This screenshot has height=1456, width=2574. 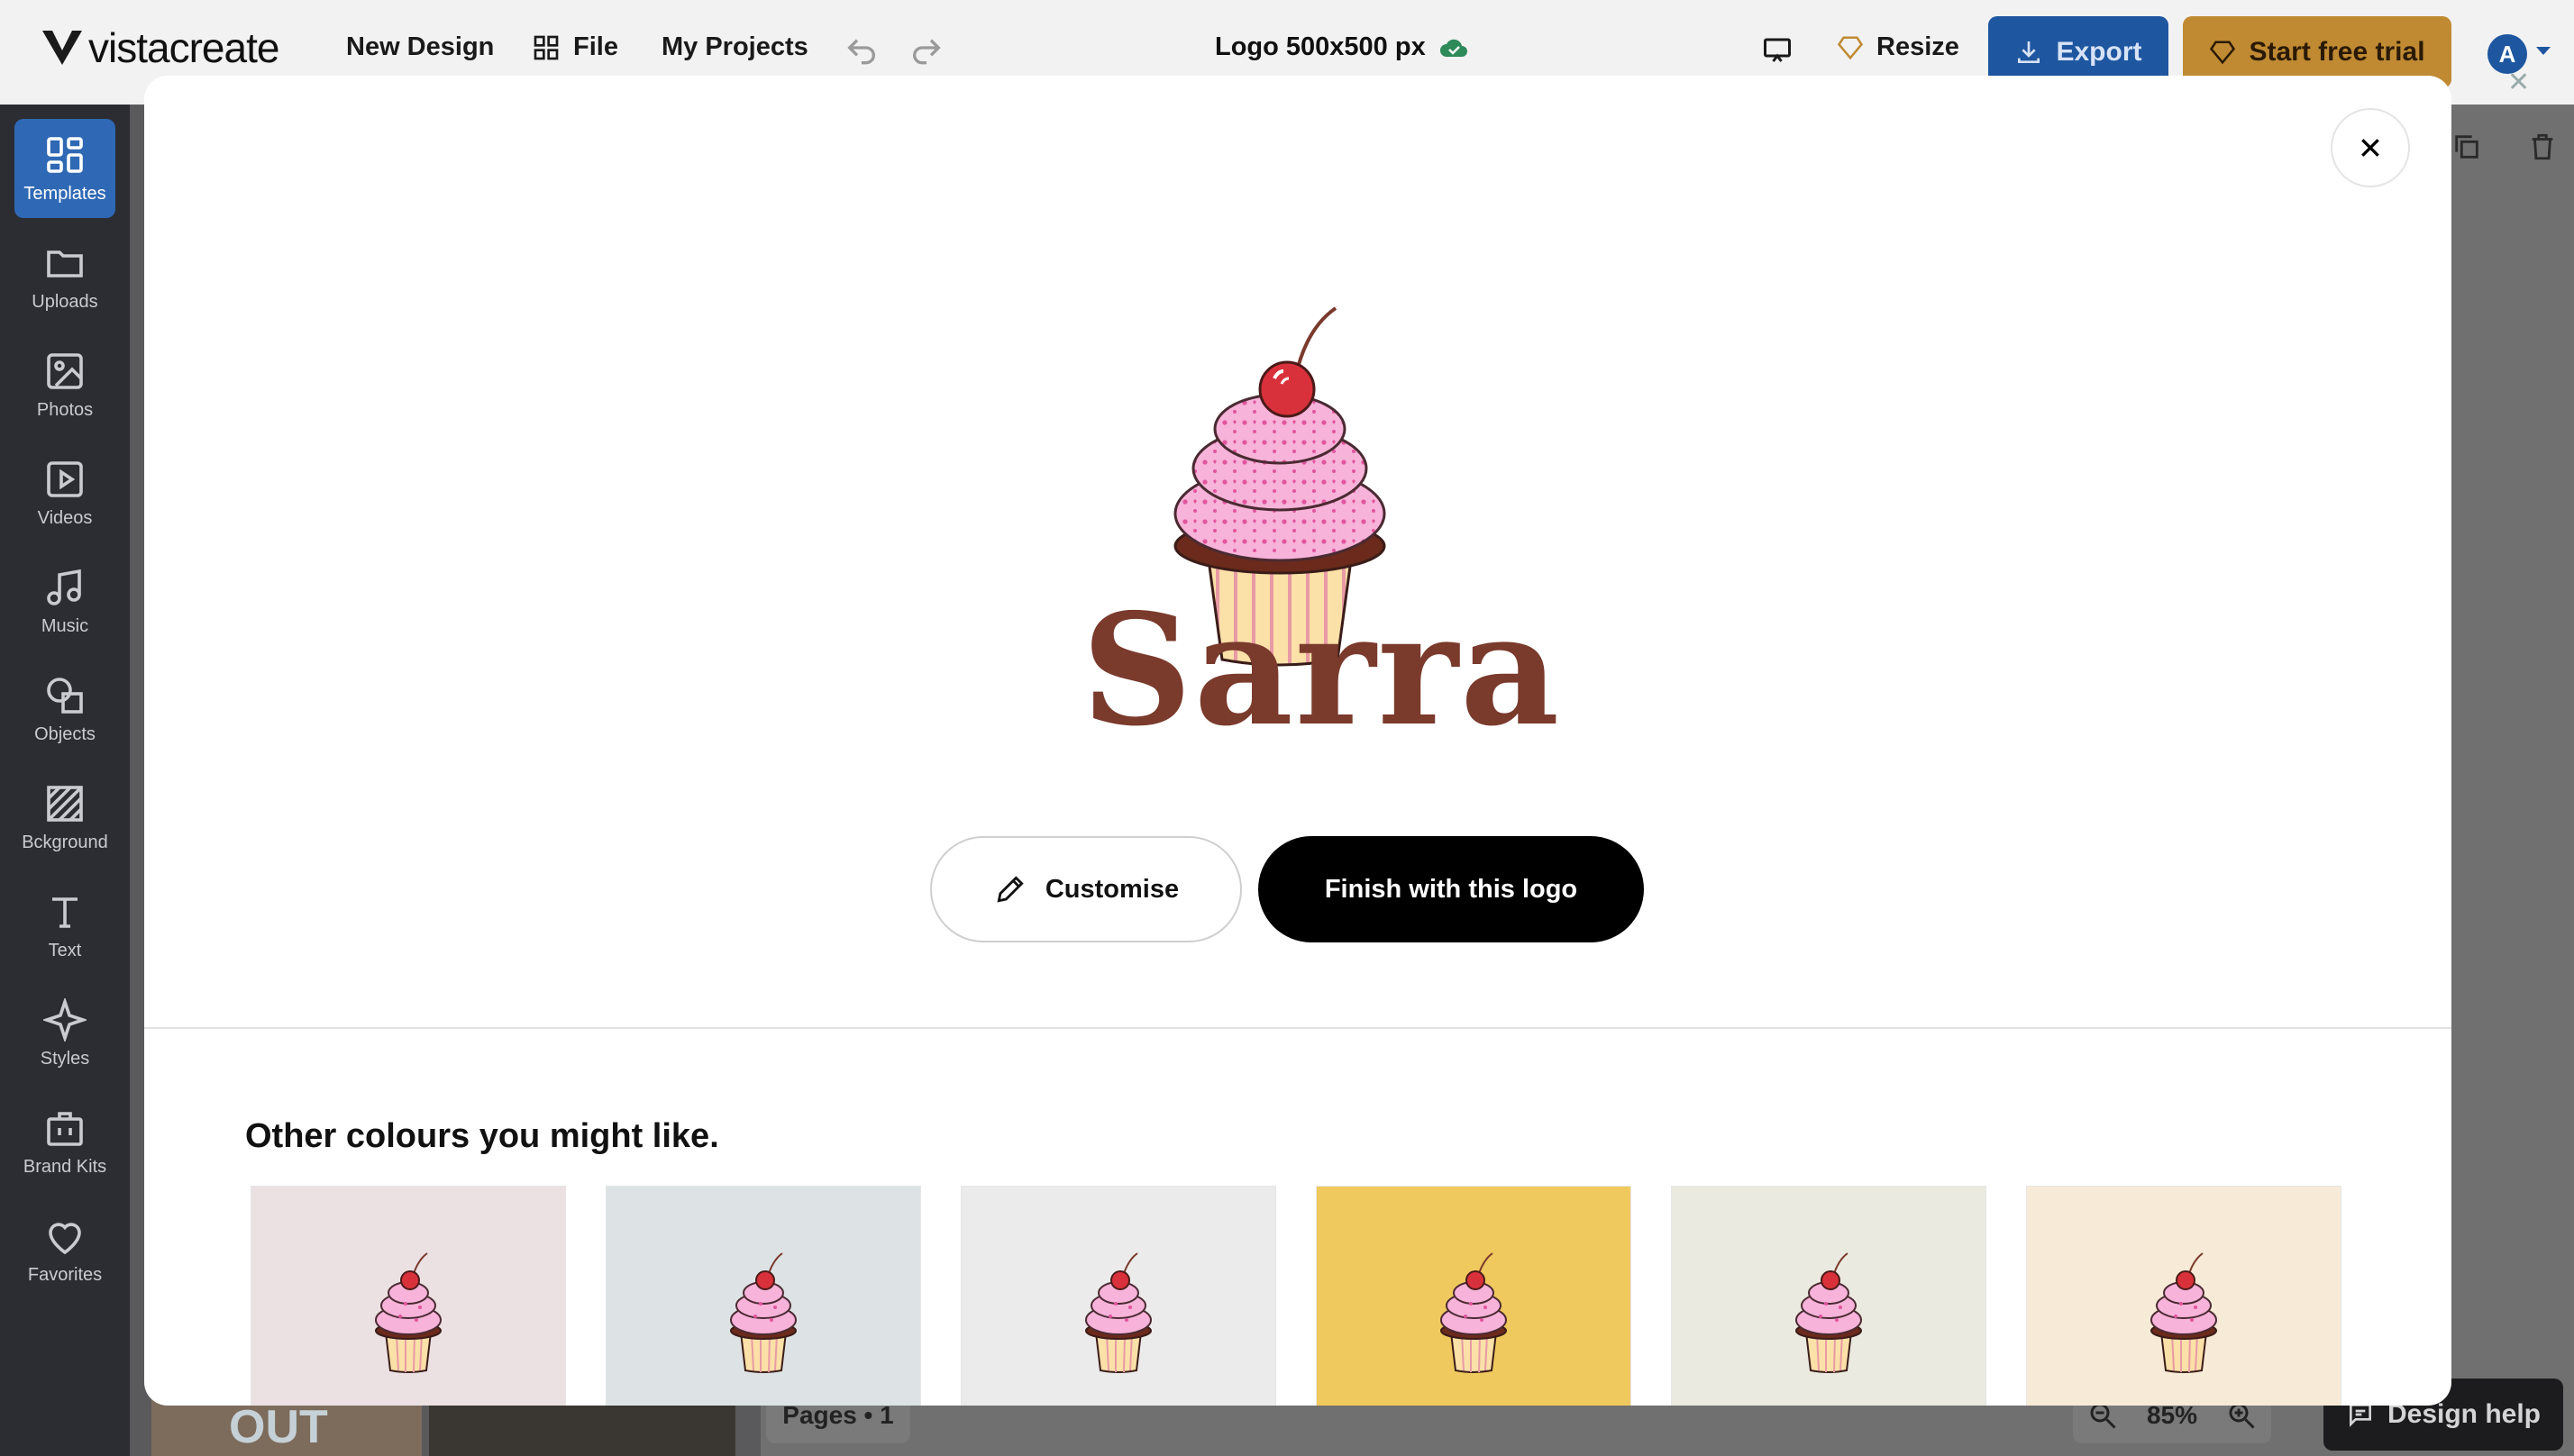 I want to click on sidebar-item-favorites: Favorites, so click(x=64, y=1249).